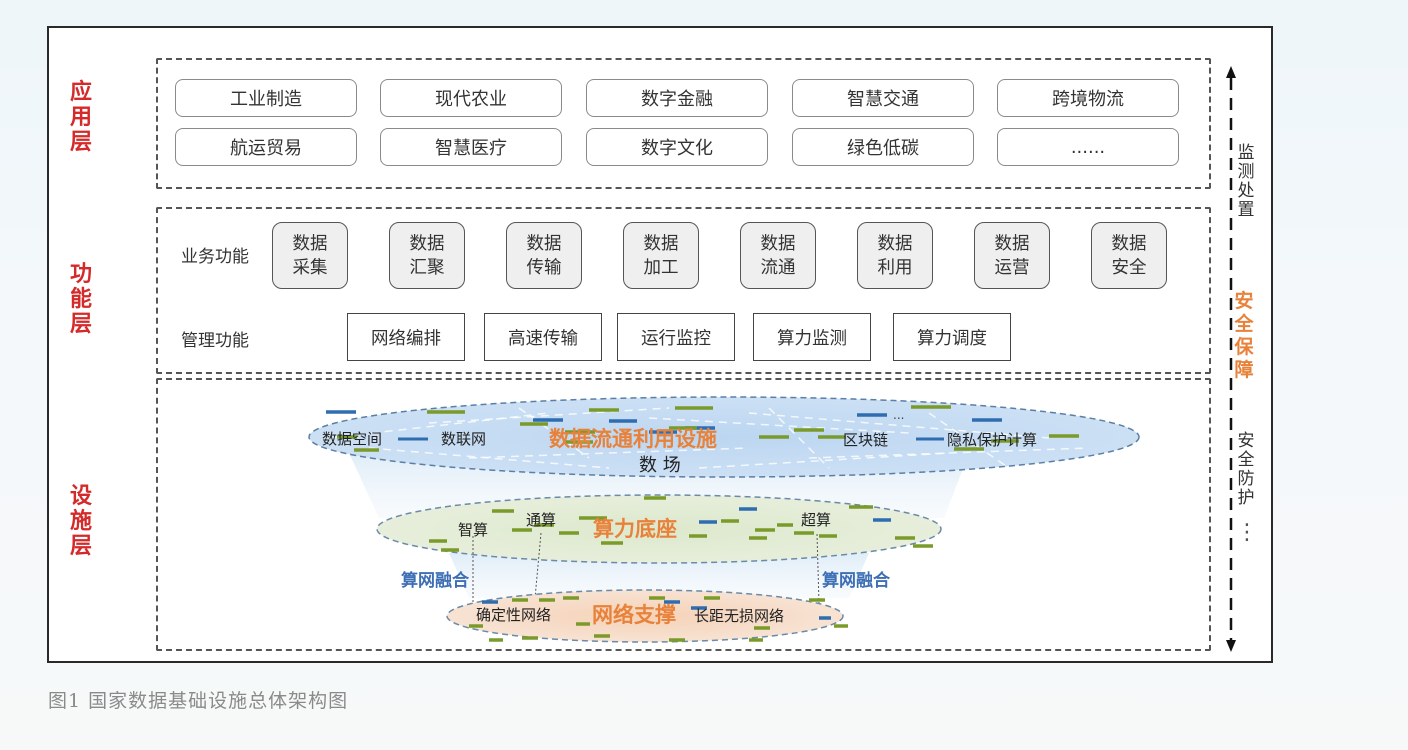 This screenshot has width=1408, height=750. What do you see at coordinates (435, 580) in the screenshot?
I see `fusion-label-left: 算网融合` at bounding box center [435, 580].